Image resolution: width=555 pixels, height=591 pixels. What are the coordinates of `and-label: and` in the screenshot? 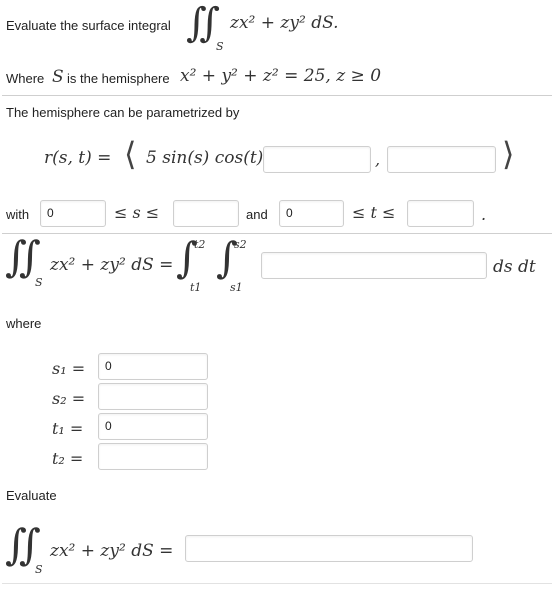 It's located at (257, 214).